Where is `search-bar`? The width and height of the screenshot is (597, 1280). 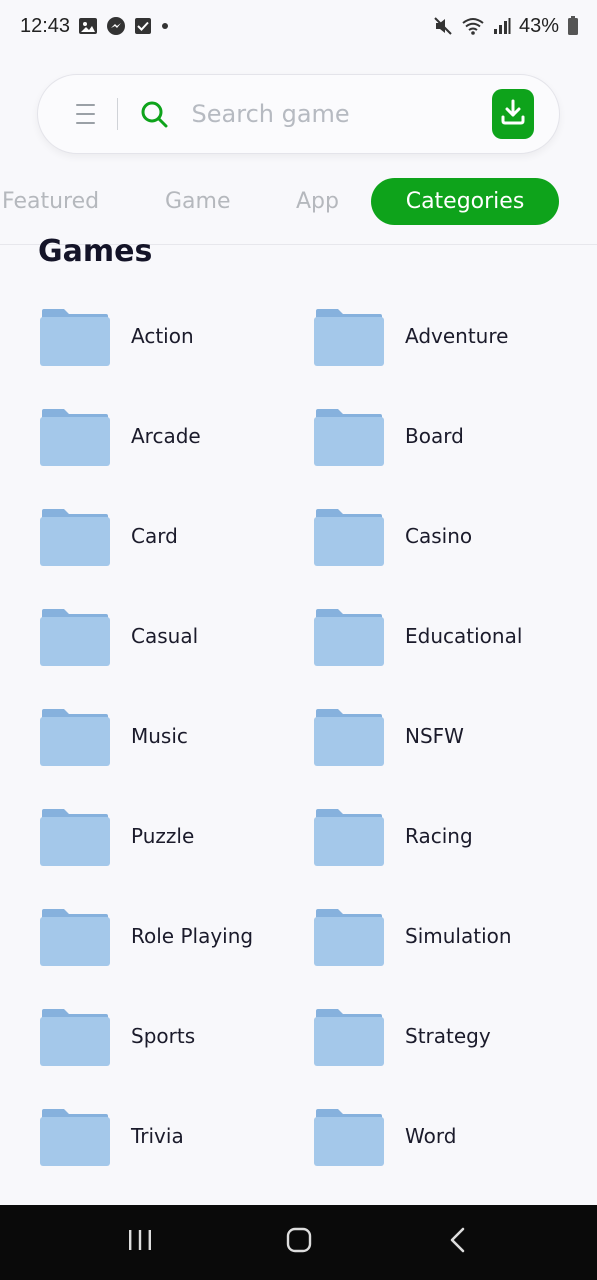
search-bar is located at coordinates (298, 114).